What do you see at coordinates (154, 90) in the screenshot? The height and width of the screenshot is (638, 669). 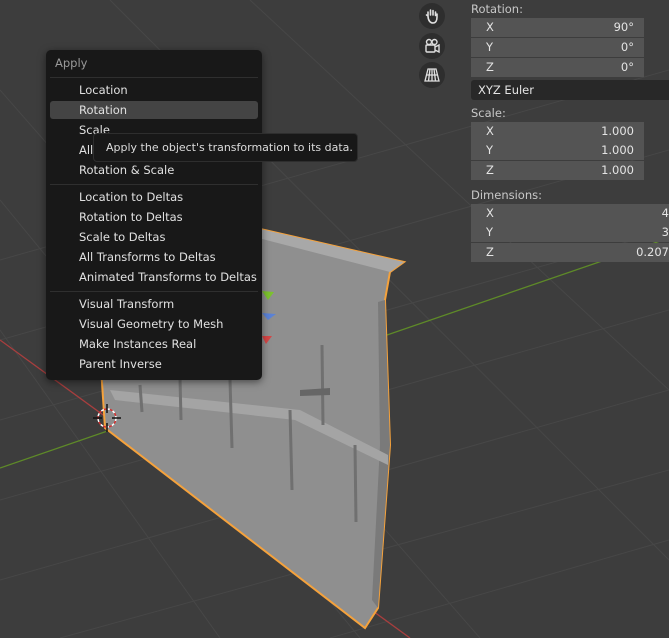 I see `menu-item-location: Location` at bounding box center [154, 90].